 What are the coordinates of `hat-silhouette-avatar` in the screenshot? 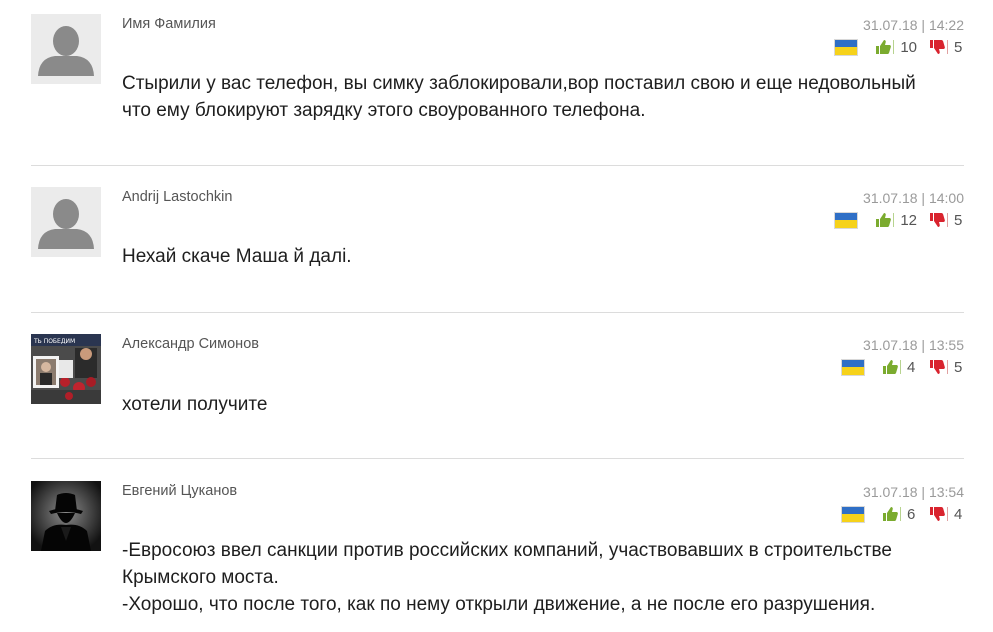 It's located at (66, 516).